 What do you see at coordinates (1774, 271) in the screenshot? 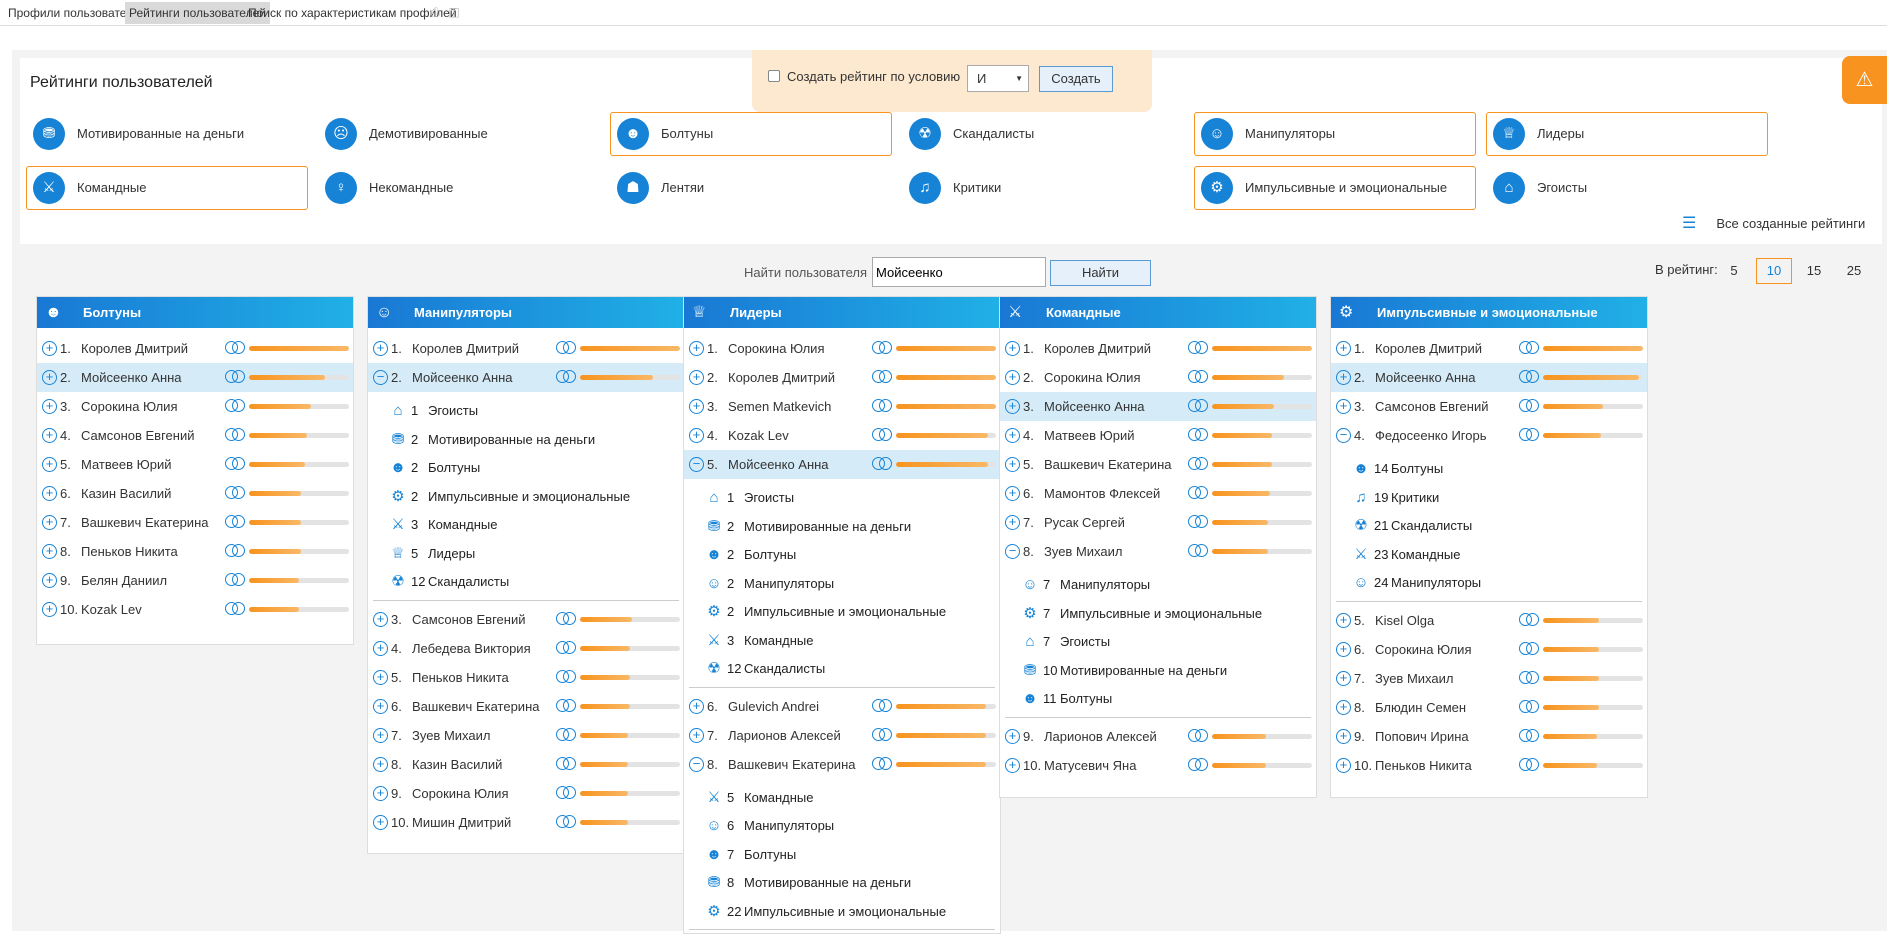
I see `rating-size-option: 10` at bounding box center [1774, 271].